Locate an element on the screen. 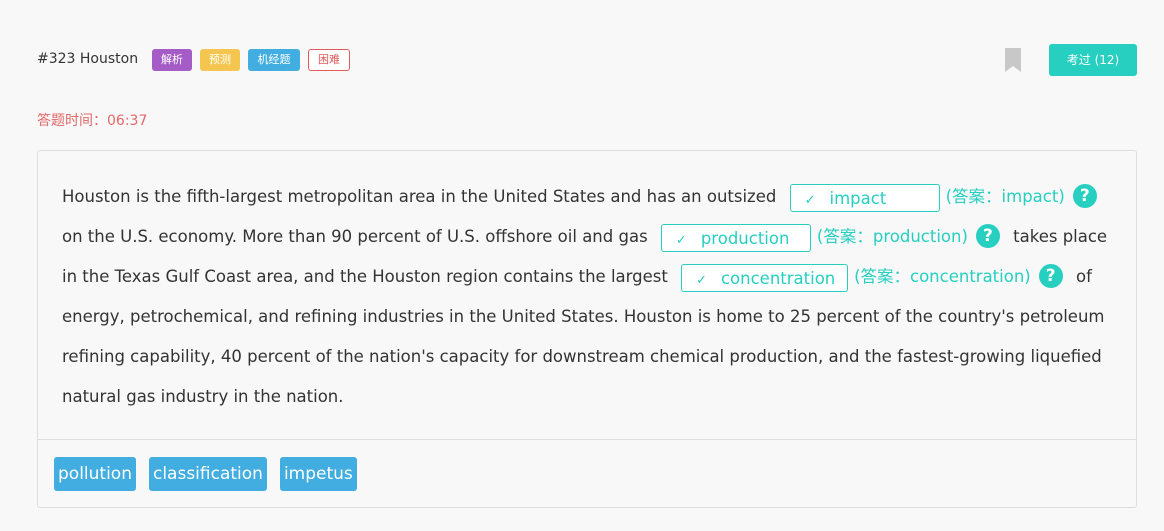 This screenshot has height=531, width=1164. answer-1: (答案：impact) is located at coordinates (1005, 196).